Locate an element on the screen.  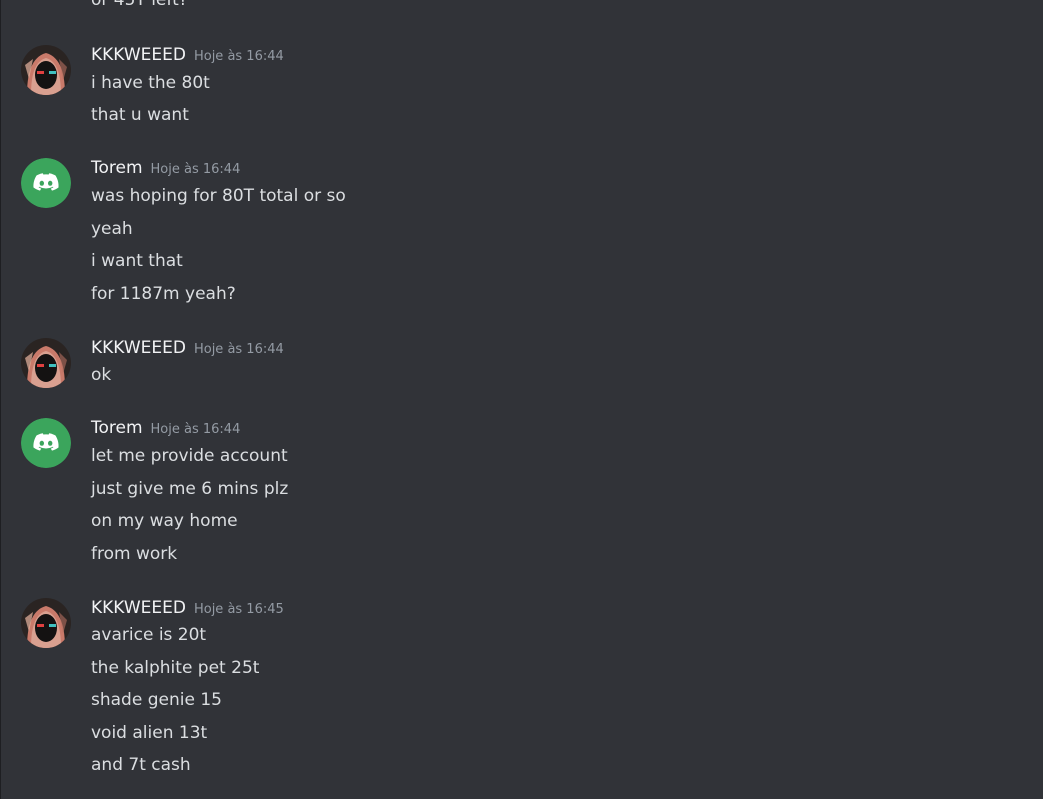
divider is located at coordinates (0, 399).